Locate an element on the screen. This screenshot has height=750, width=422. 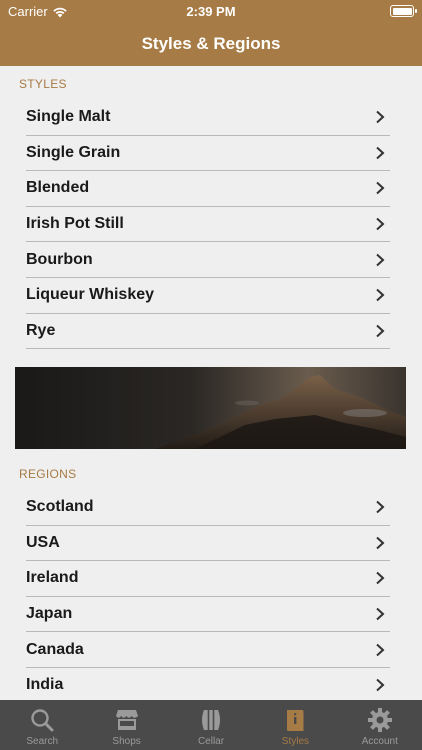
clock: 2:39 PM is located at coordinates (211, 11).